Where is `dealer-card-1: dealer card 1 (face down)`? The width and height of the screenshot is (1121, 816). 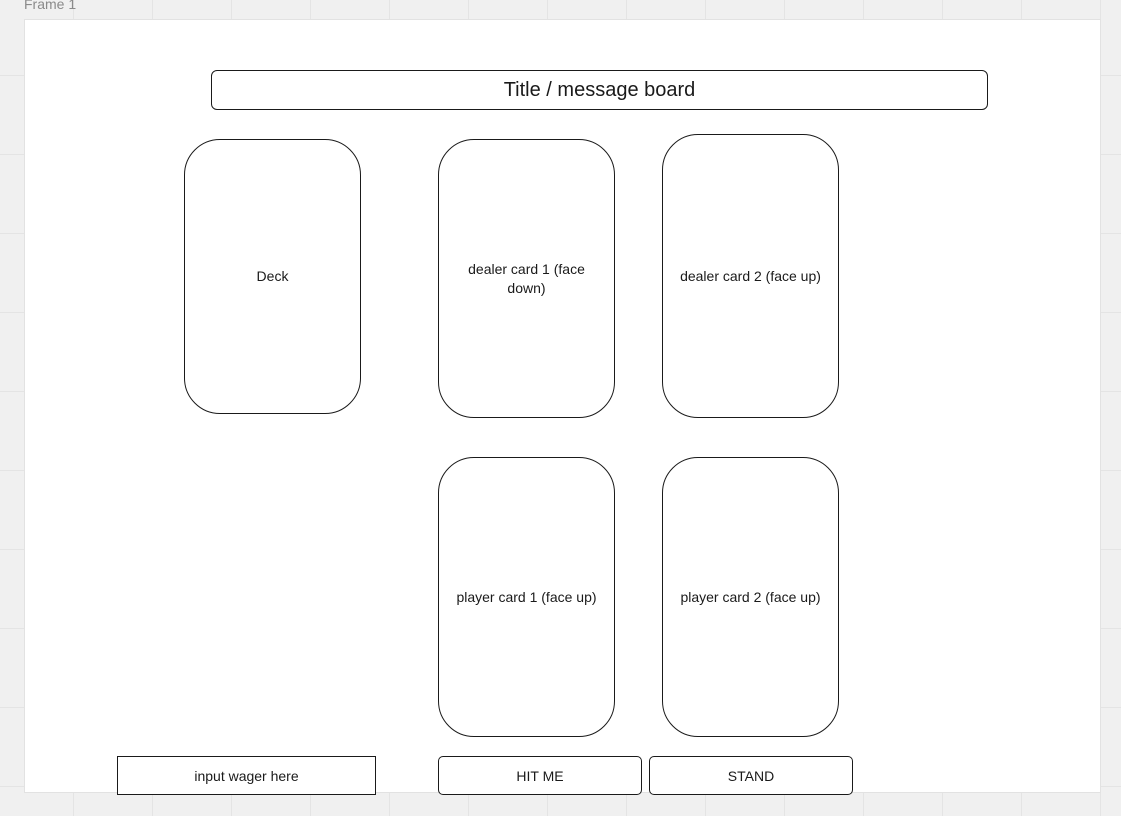 dealer-card-1: dealer card 1 (face down) is located at coordinates (526, 278).